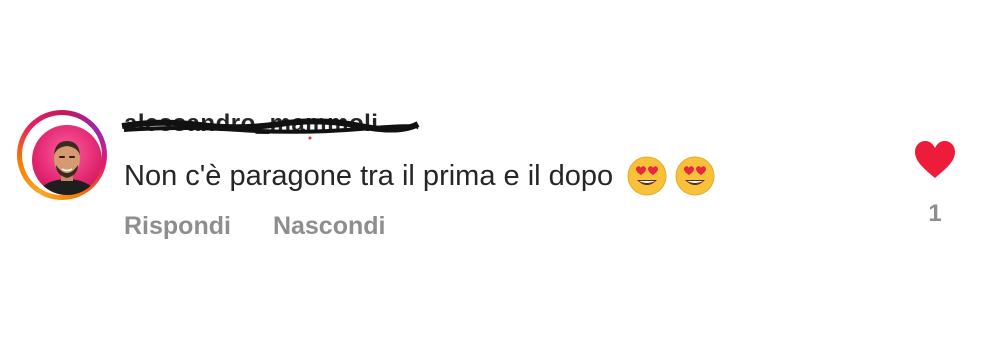 This screenshot has width=1000, height=350. I want to click on avatar, so click(67, 160).